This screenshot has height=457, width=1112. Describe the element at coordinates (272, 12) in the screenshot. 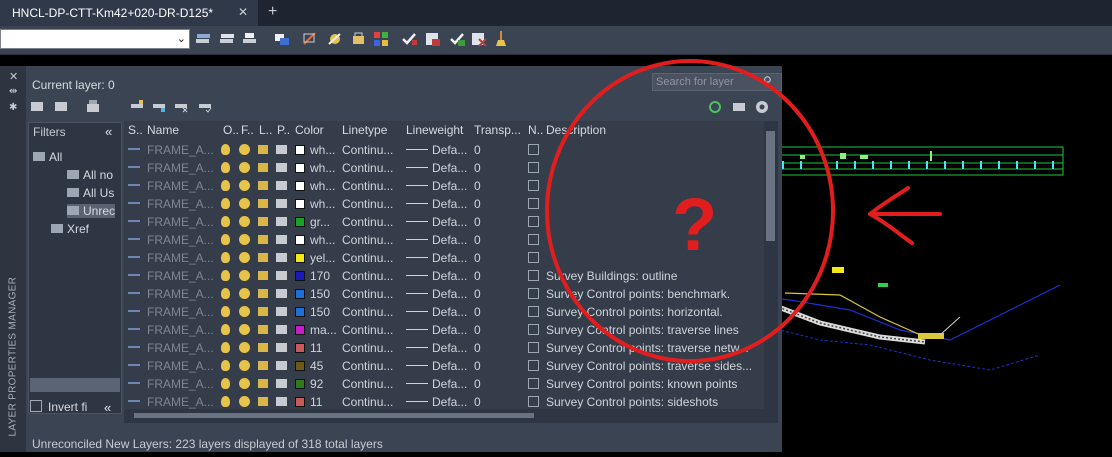

I see `new-tab-button: +` at that location.